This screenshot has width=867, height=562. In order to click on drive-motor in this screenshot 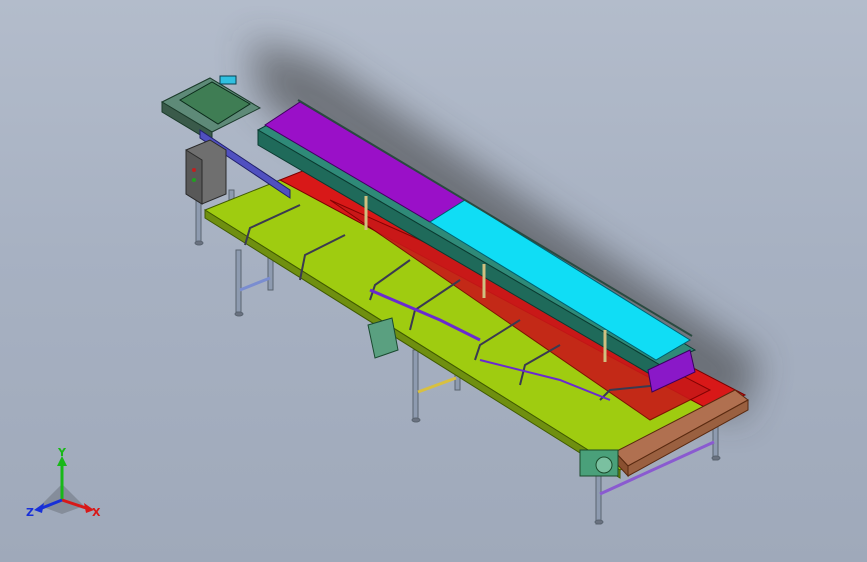, I will do `click(599, 463)`.